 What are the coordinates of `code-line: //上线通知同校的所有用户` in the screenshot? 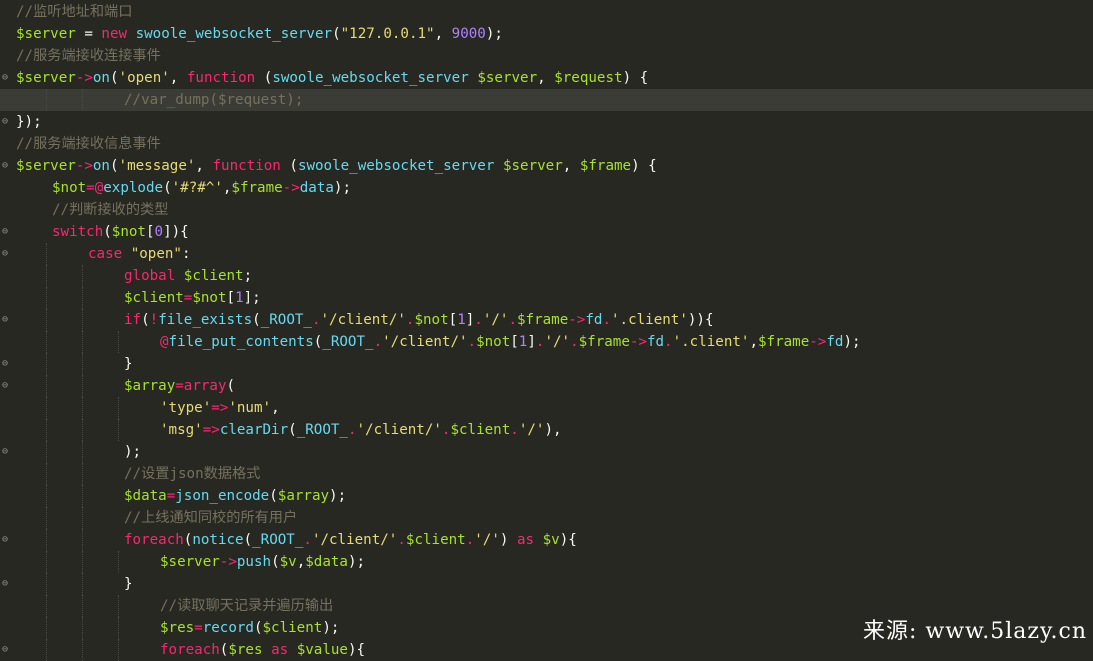 It's located at (546, 518).